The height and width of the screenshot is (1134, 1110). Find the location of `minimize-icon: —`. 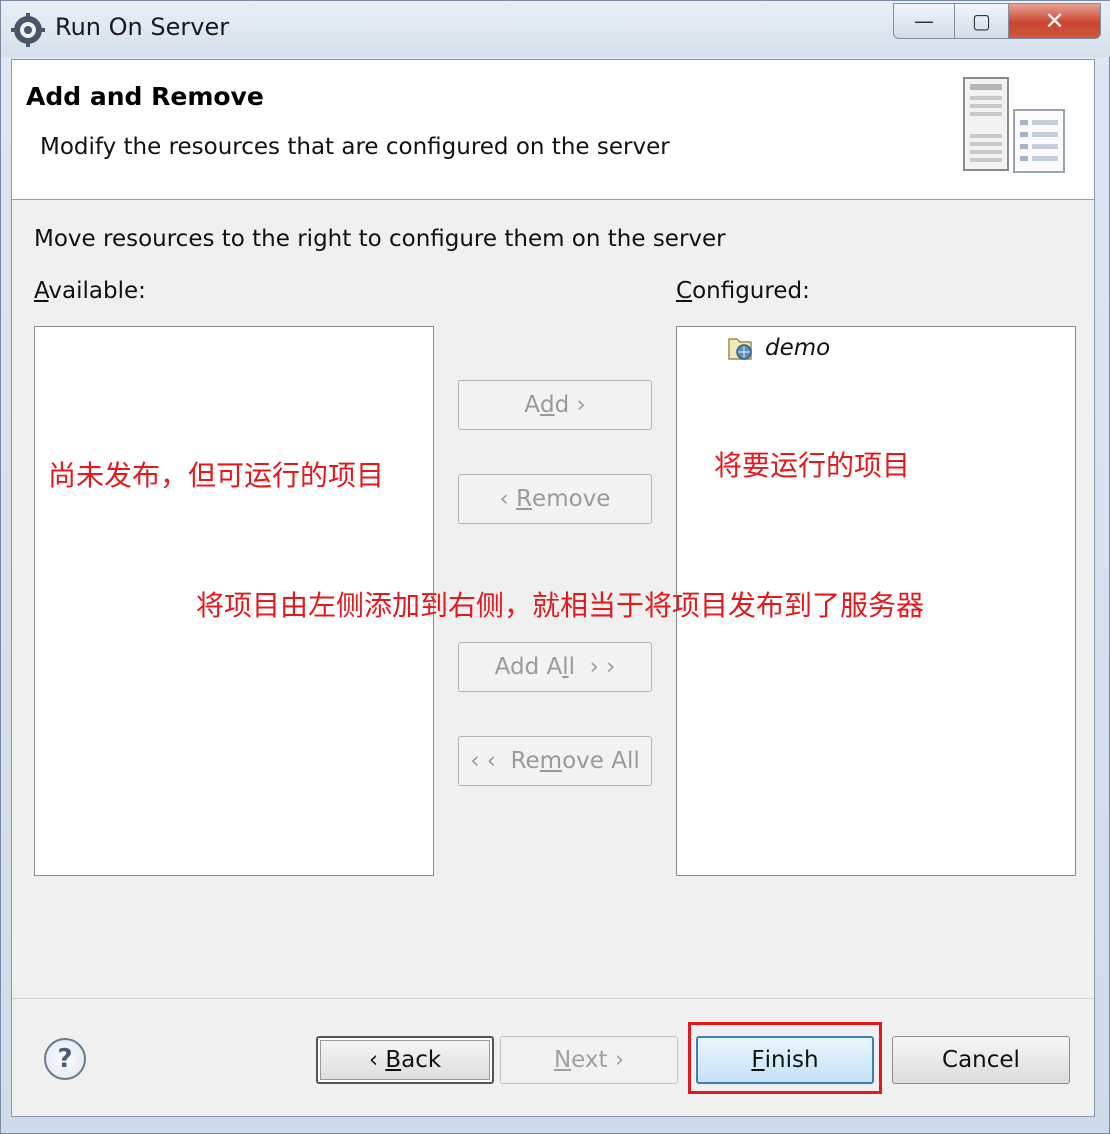

minimize-icon: — is located at coordinates (924, 21).